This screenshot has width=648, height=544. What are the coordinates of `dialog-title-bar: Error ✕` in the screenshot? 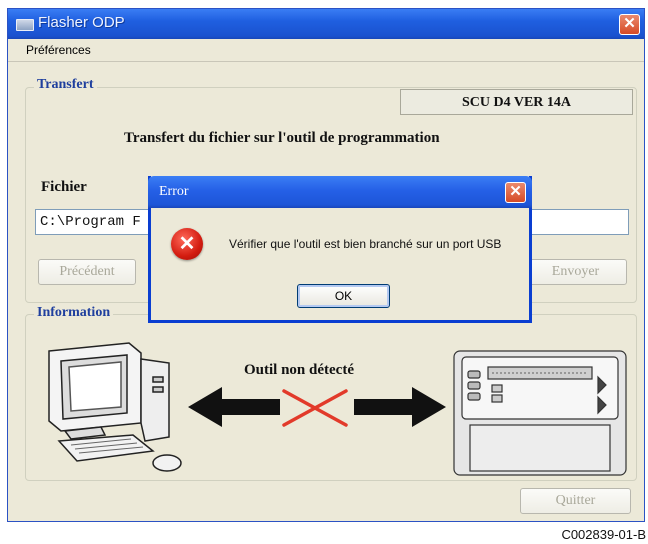 It's located at (340, 192).